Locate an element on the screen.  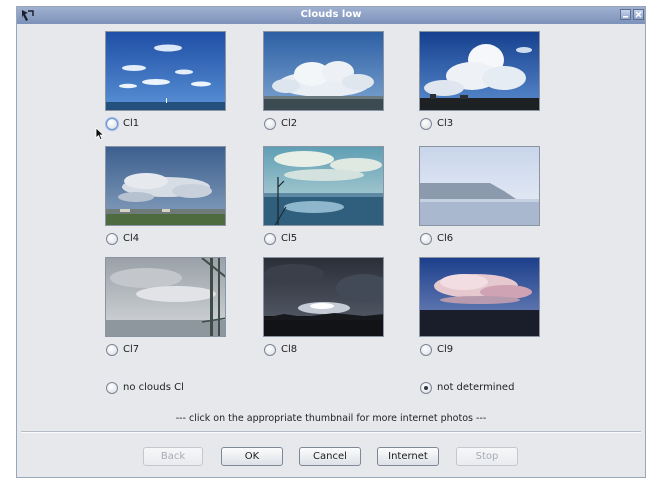
thumbnail-cl7 is located at coordinates (165, 297).